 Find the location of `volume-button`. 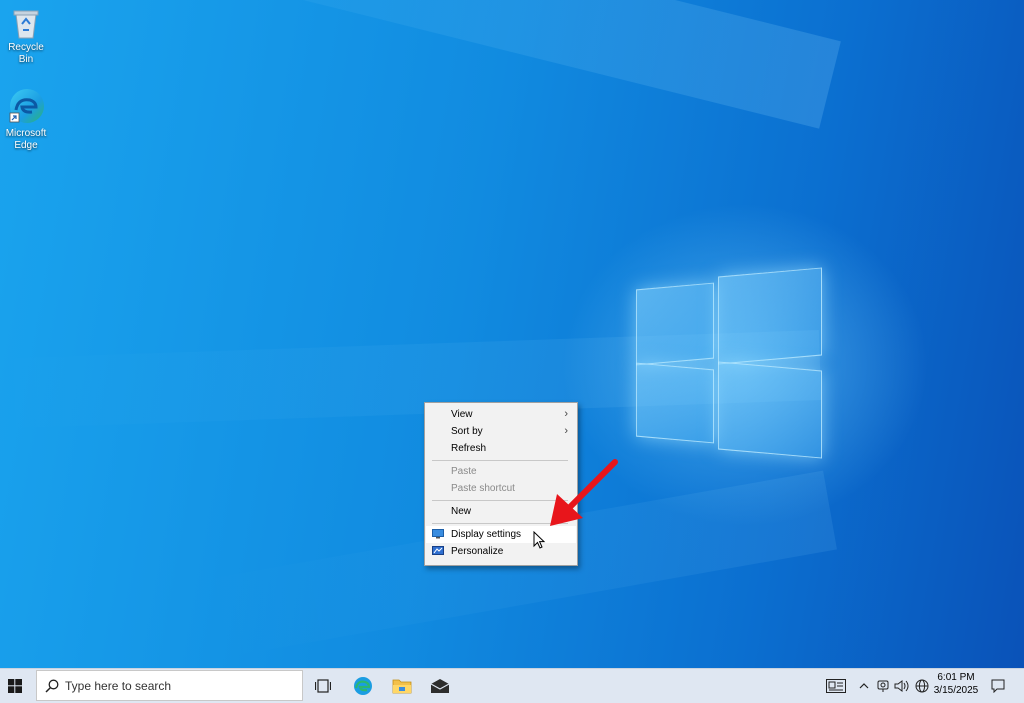

volume-button is located at coordinates (902, 686).